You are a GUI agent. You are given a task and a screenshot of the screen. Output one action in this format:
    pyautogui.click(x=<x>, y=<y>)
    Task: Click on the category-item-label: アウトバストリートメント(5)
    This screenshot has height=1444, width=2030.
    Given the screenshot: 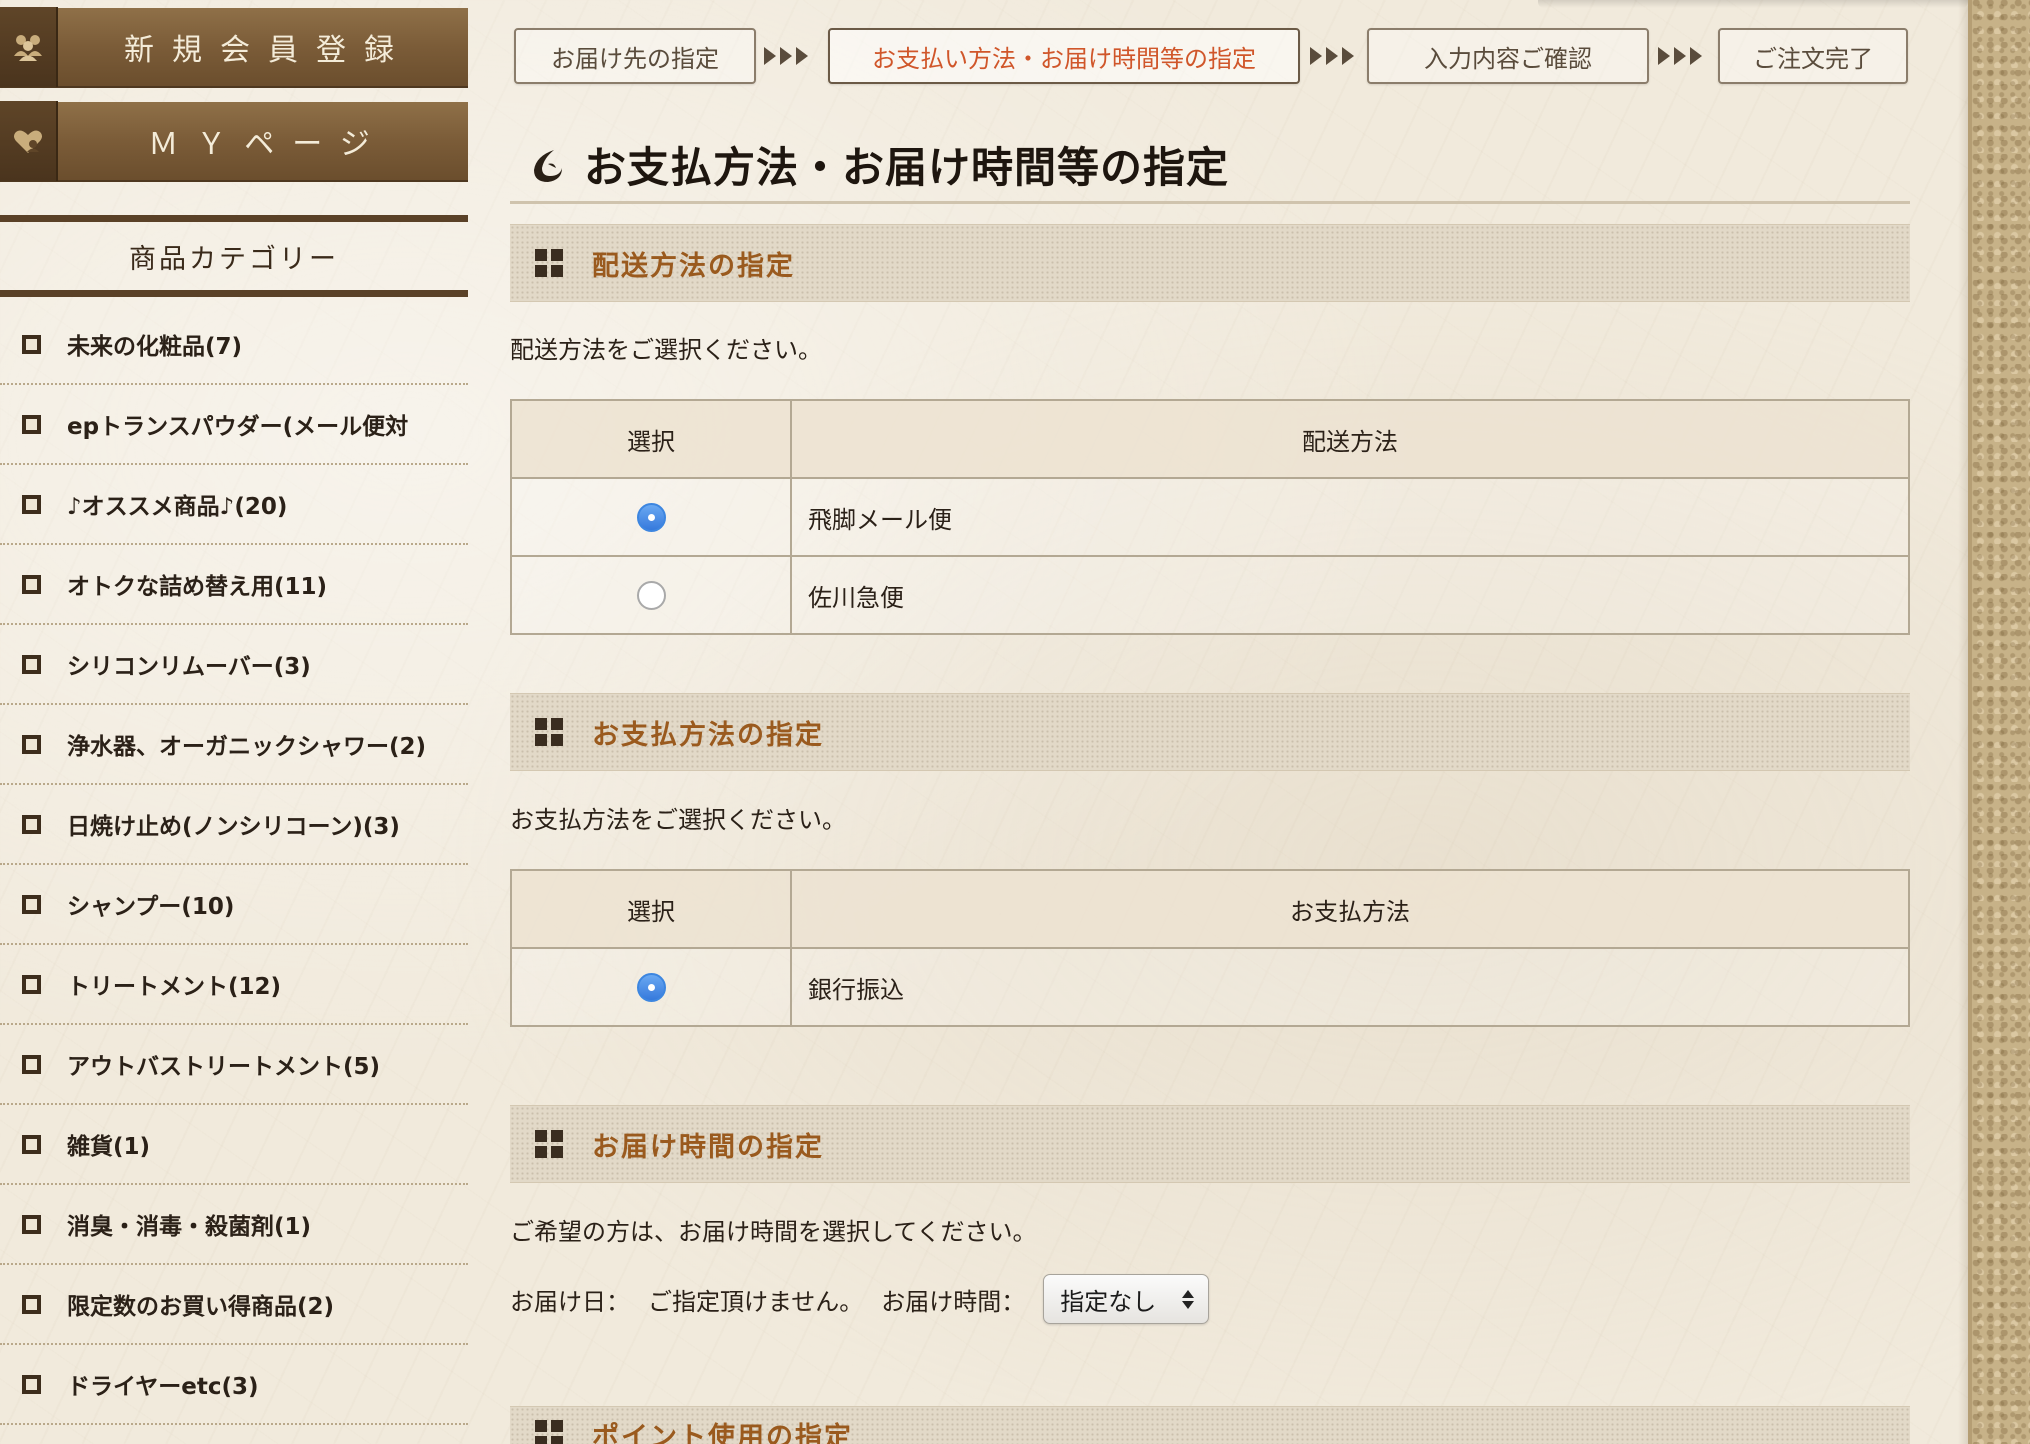 What is the action you would take?
    pyautogui.click(x=224, y=1067)
    